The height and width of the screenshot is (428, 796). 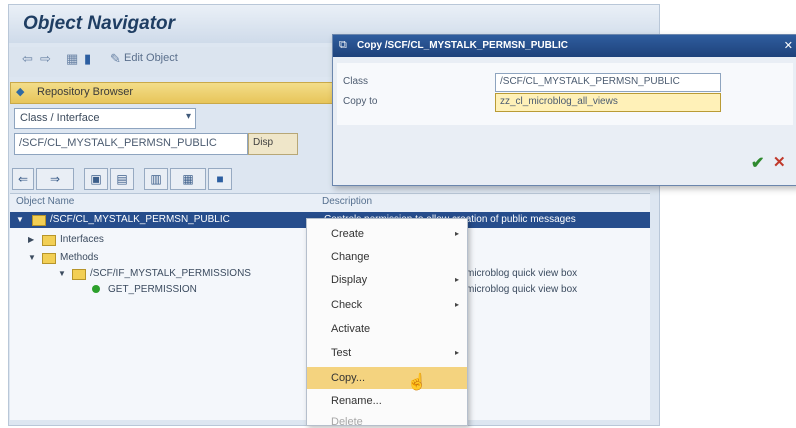 I want to click on menu-item-delete: Delete, so click(x=387, y=419).